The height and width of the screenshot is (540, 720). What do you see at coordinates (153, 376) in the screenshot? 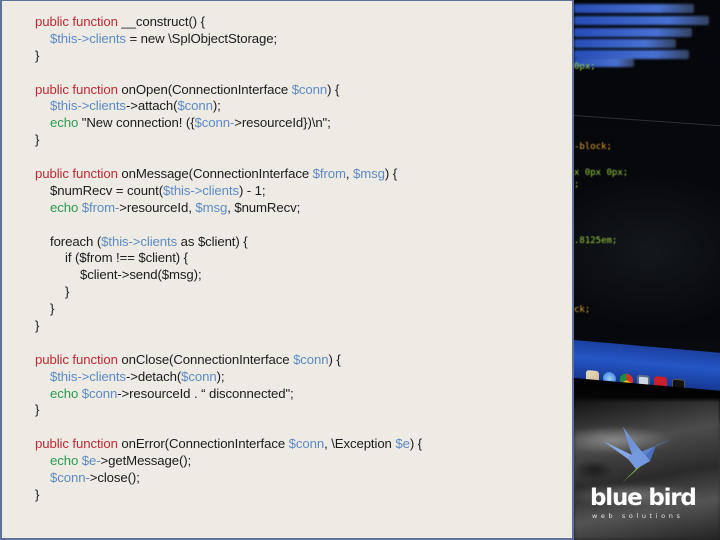
I see `code-text: ->detach(` at bounding box center [153, 376].